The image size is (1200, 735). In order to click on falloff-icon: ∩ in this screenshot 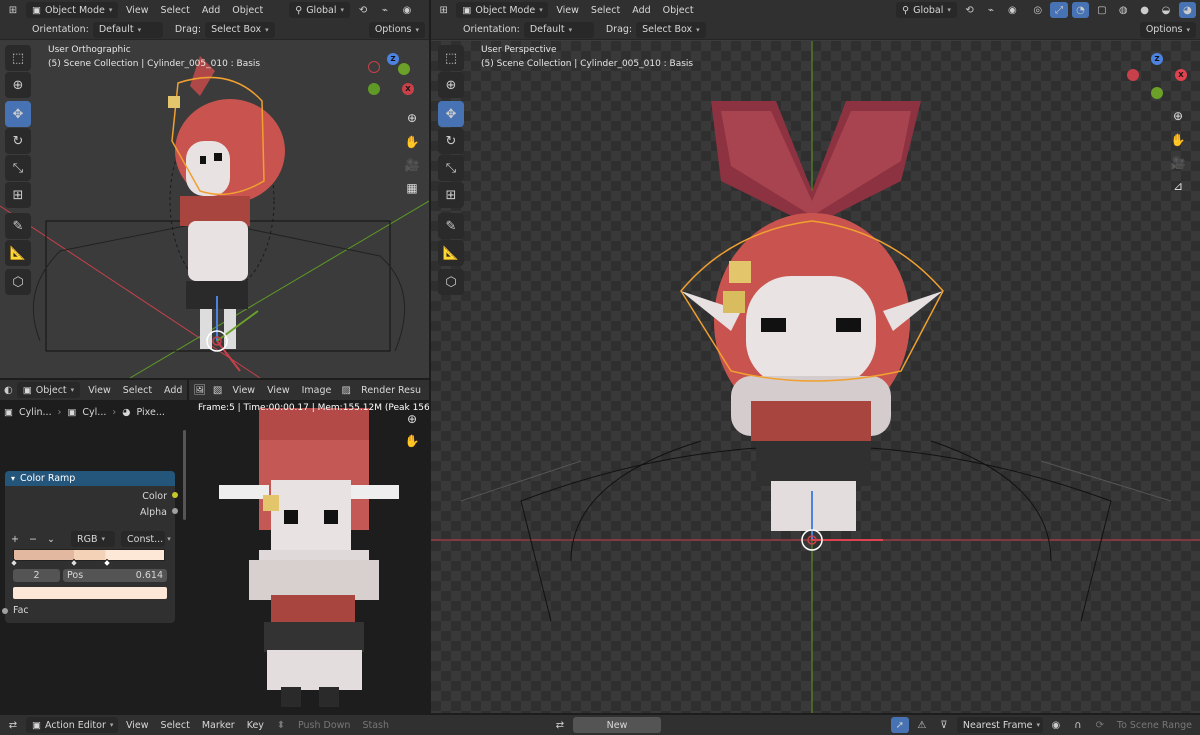, I will do `click(1078, 725)`.